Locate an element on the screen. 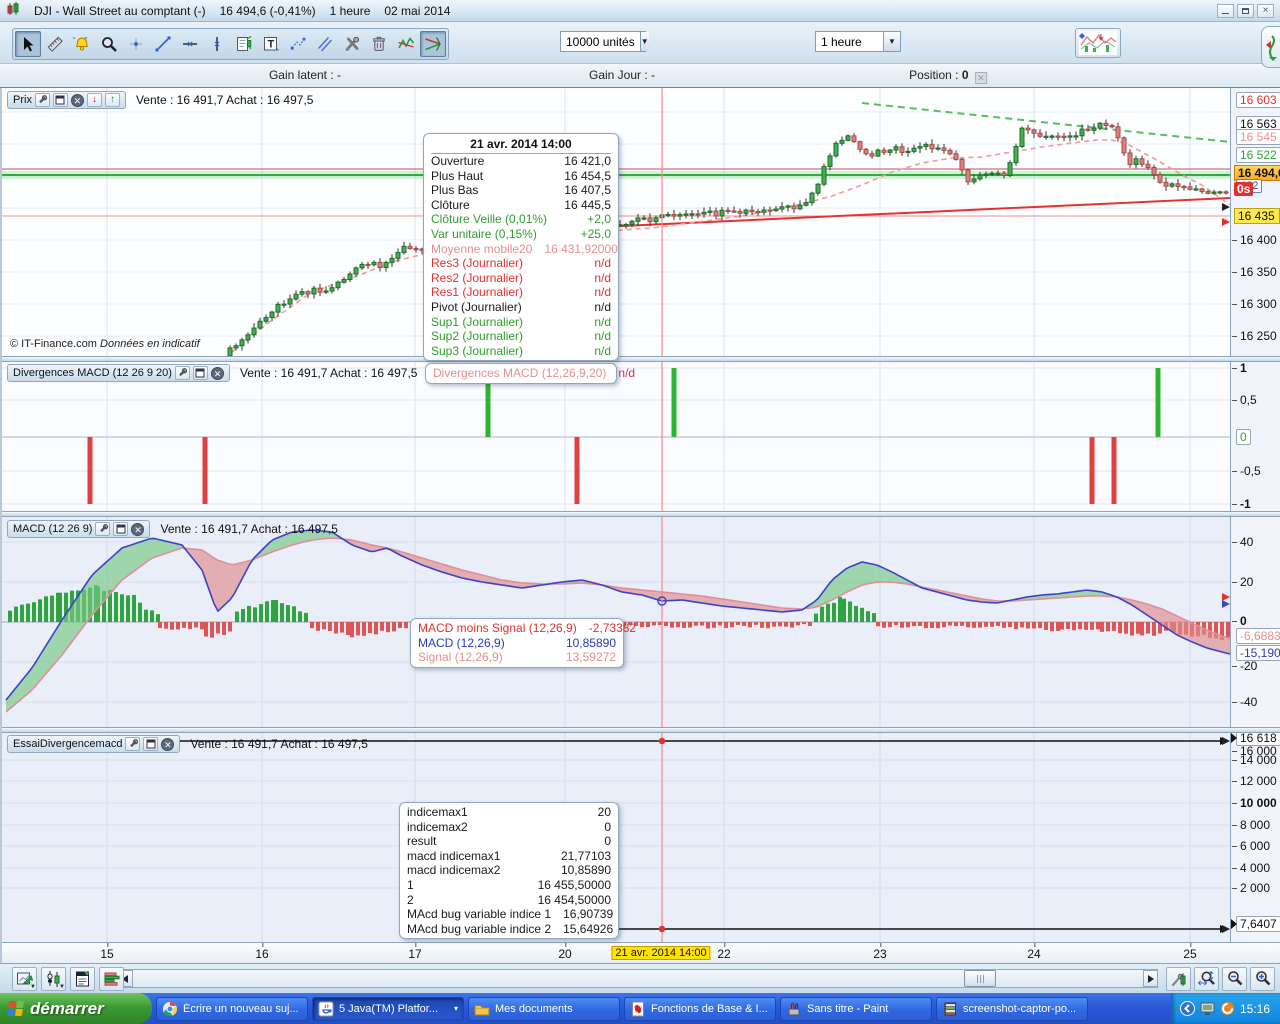 The width and height of the screenshot is (1280, 1024). scale-label: 16 250 is located at coordinates (1254, 336).